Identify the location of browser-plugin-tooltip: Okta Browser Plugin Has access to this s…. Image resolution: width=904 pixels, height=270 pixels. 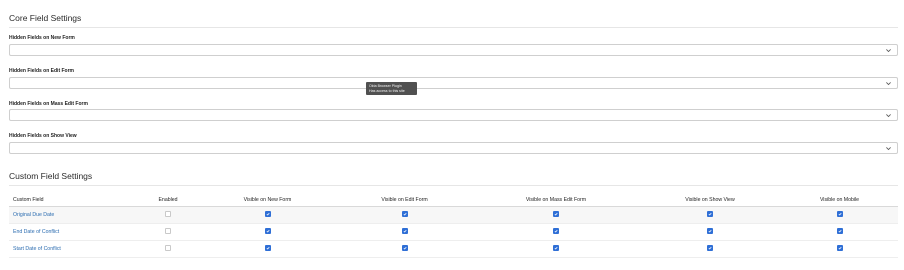
(391, 88).